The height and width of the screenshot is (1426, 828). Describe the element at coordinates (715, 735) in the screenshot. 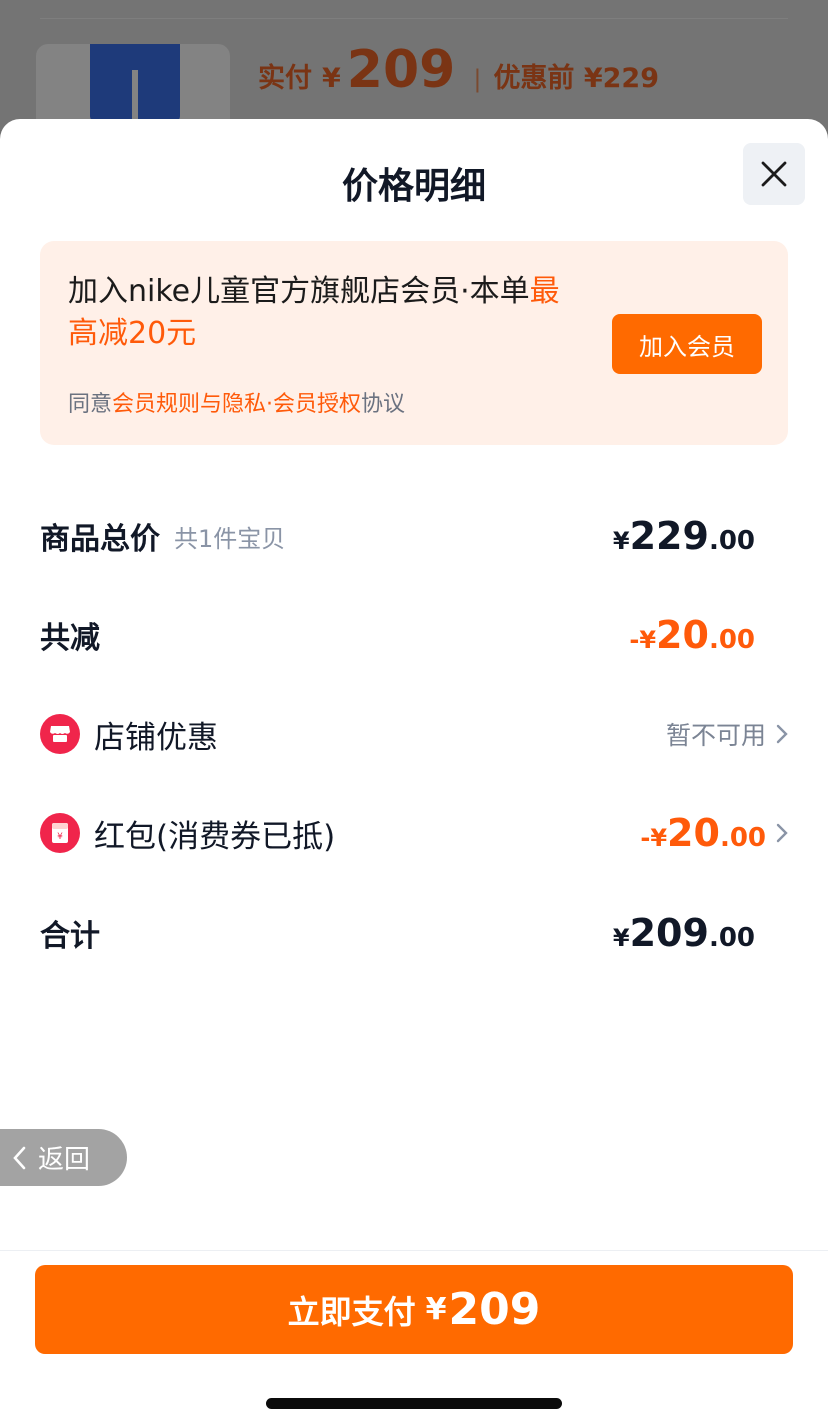

I see `store-discount-status: 暂不可用` at that location.